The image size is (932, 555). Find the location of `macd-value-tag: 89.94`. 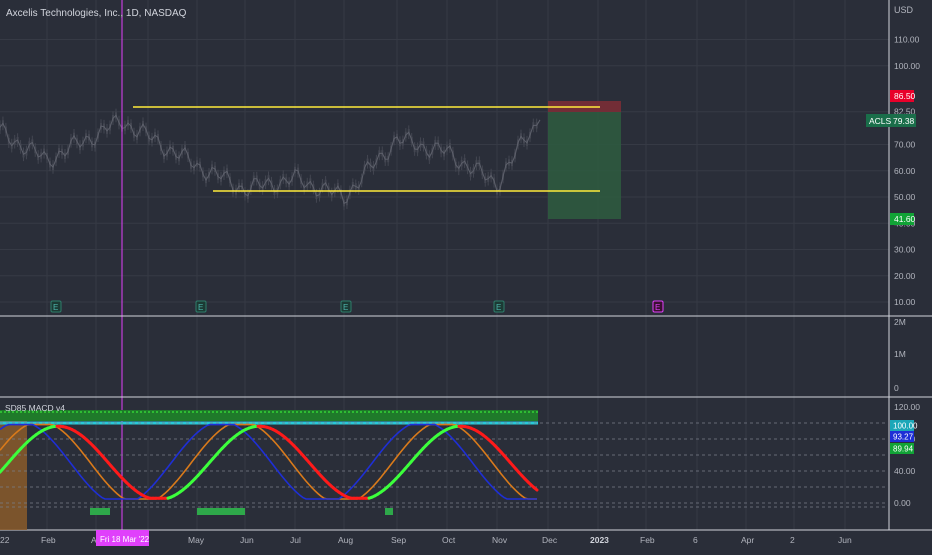

macd-value-tag: 89.94 is located at coordinates (902, 448).